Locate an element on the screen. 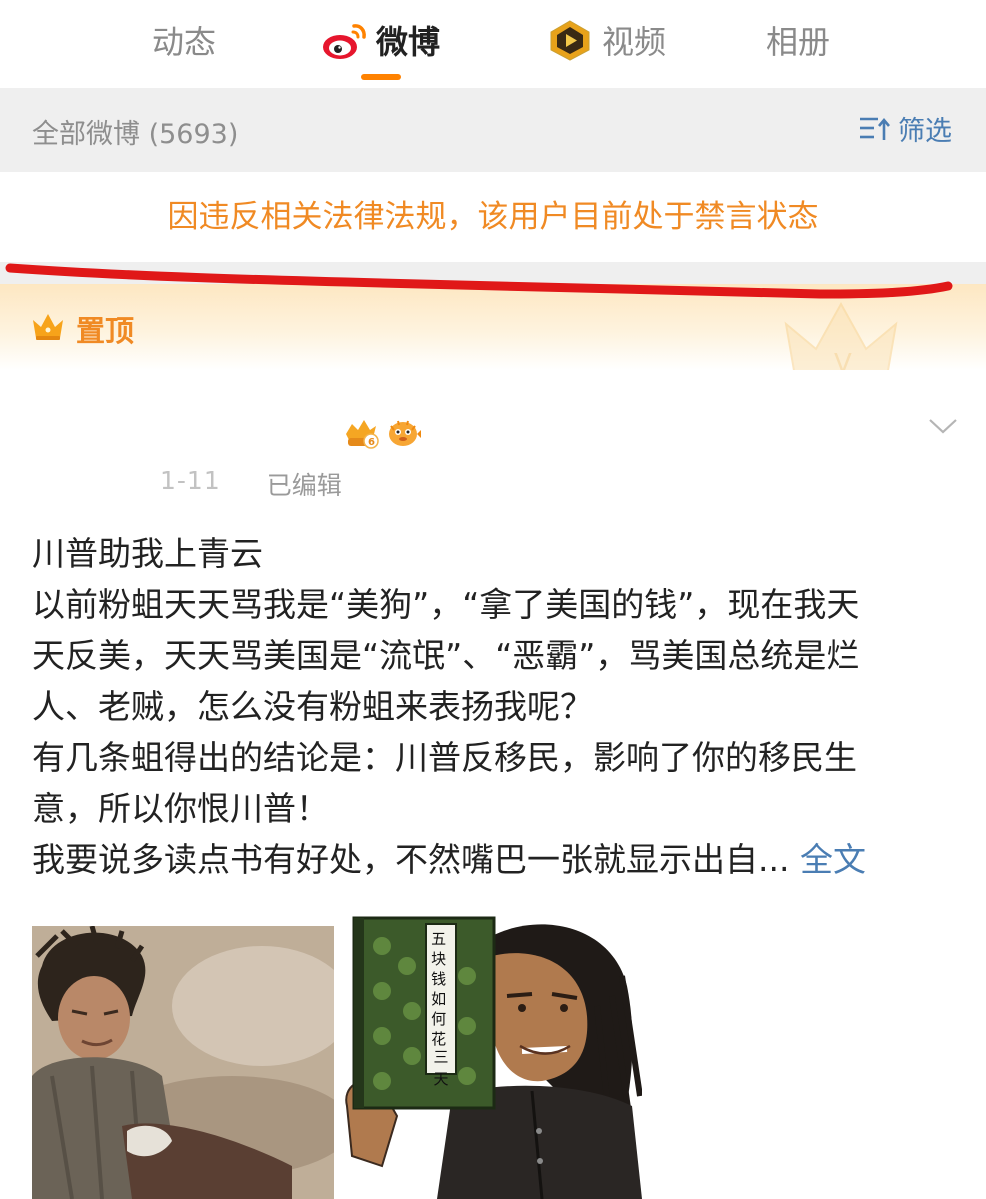 This screenshot has width=986, height=1199. post-date: 1-11 is located at coordinates (190, 480).